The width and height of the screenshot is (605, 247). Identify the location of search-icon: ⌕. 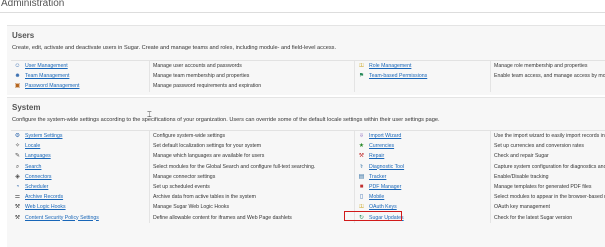
(17, 166).